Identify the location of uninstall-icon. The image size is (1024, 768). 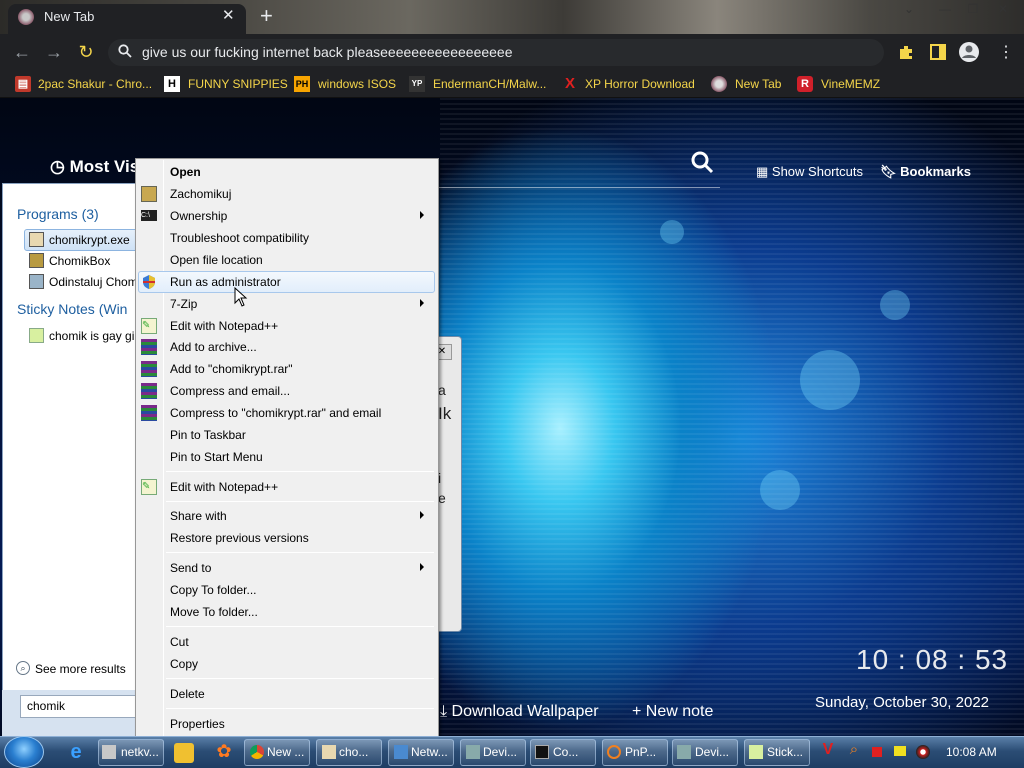
(36, 281).